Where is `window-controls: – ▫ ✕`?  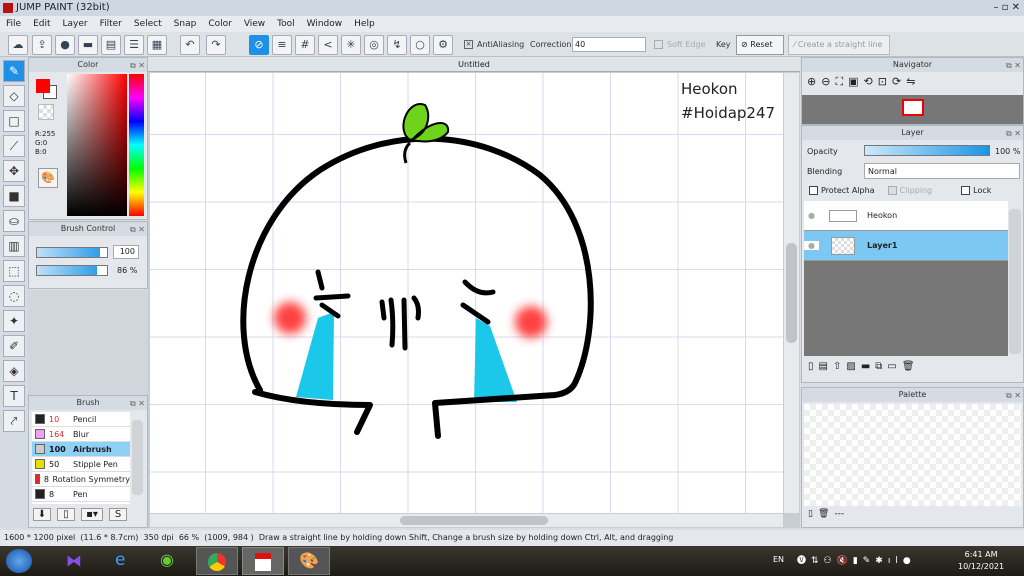
window-controls: – ▫ ✕ is located at coordinates (1006, 8).